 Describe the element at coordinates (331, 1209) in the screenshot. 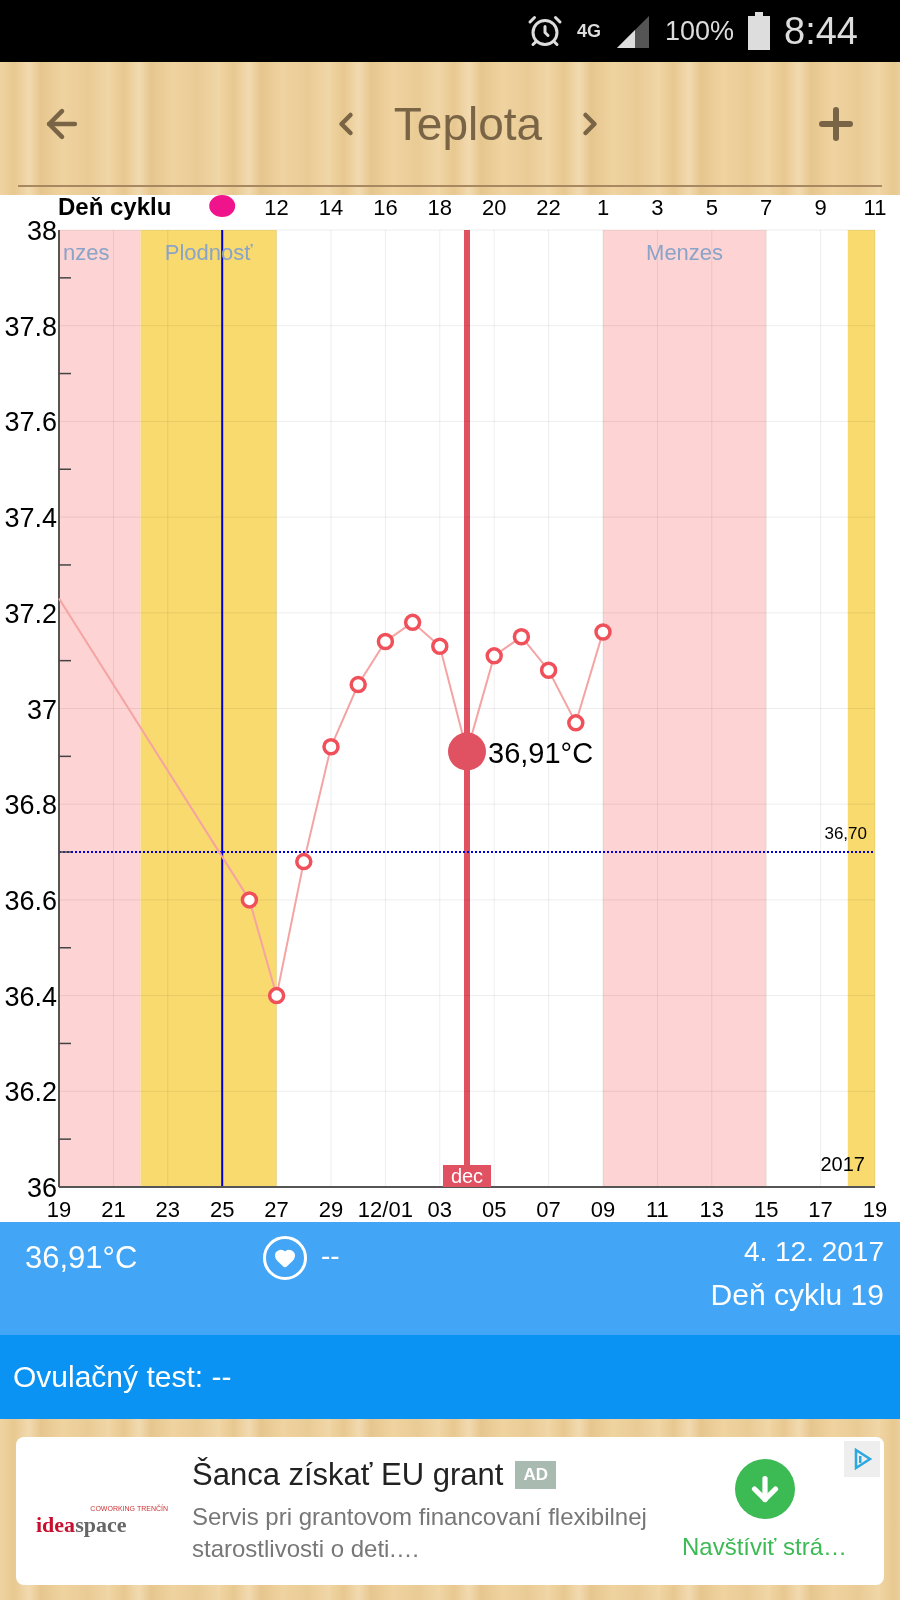

I see `axis-label: 29` at that location.